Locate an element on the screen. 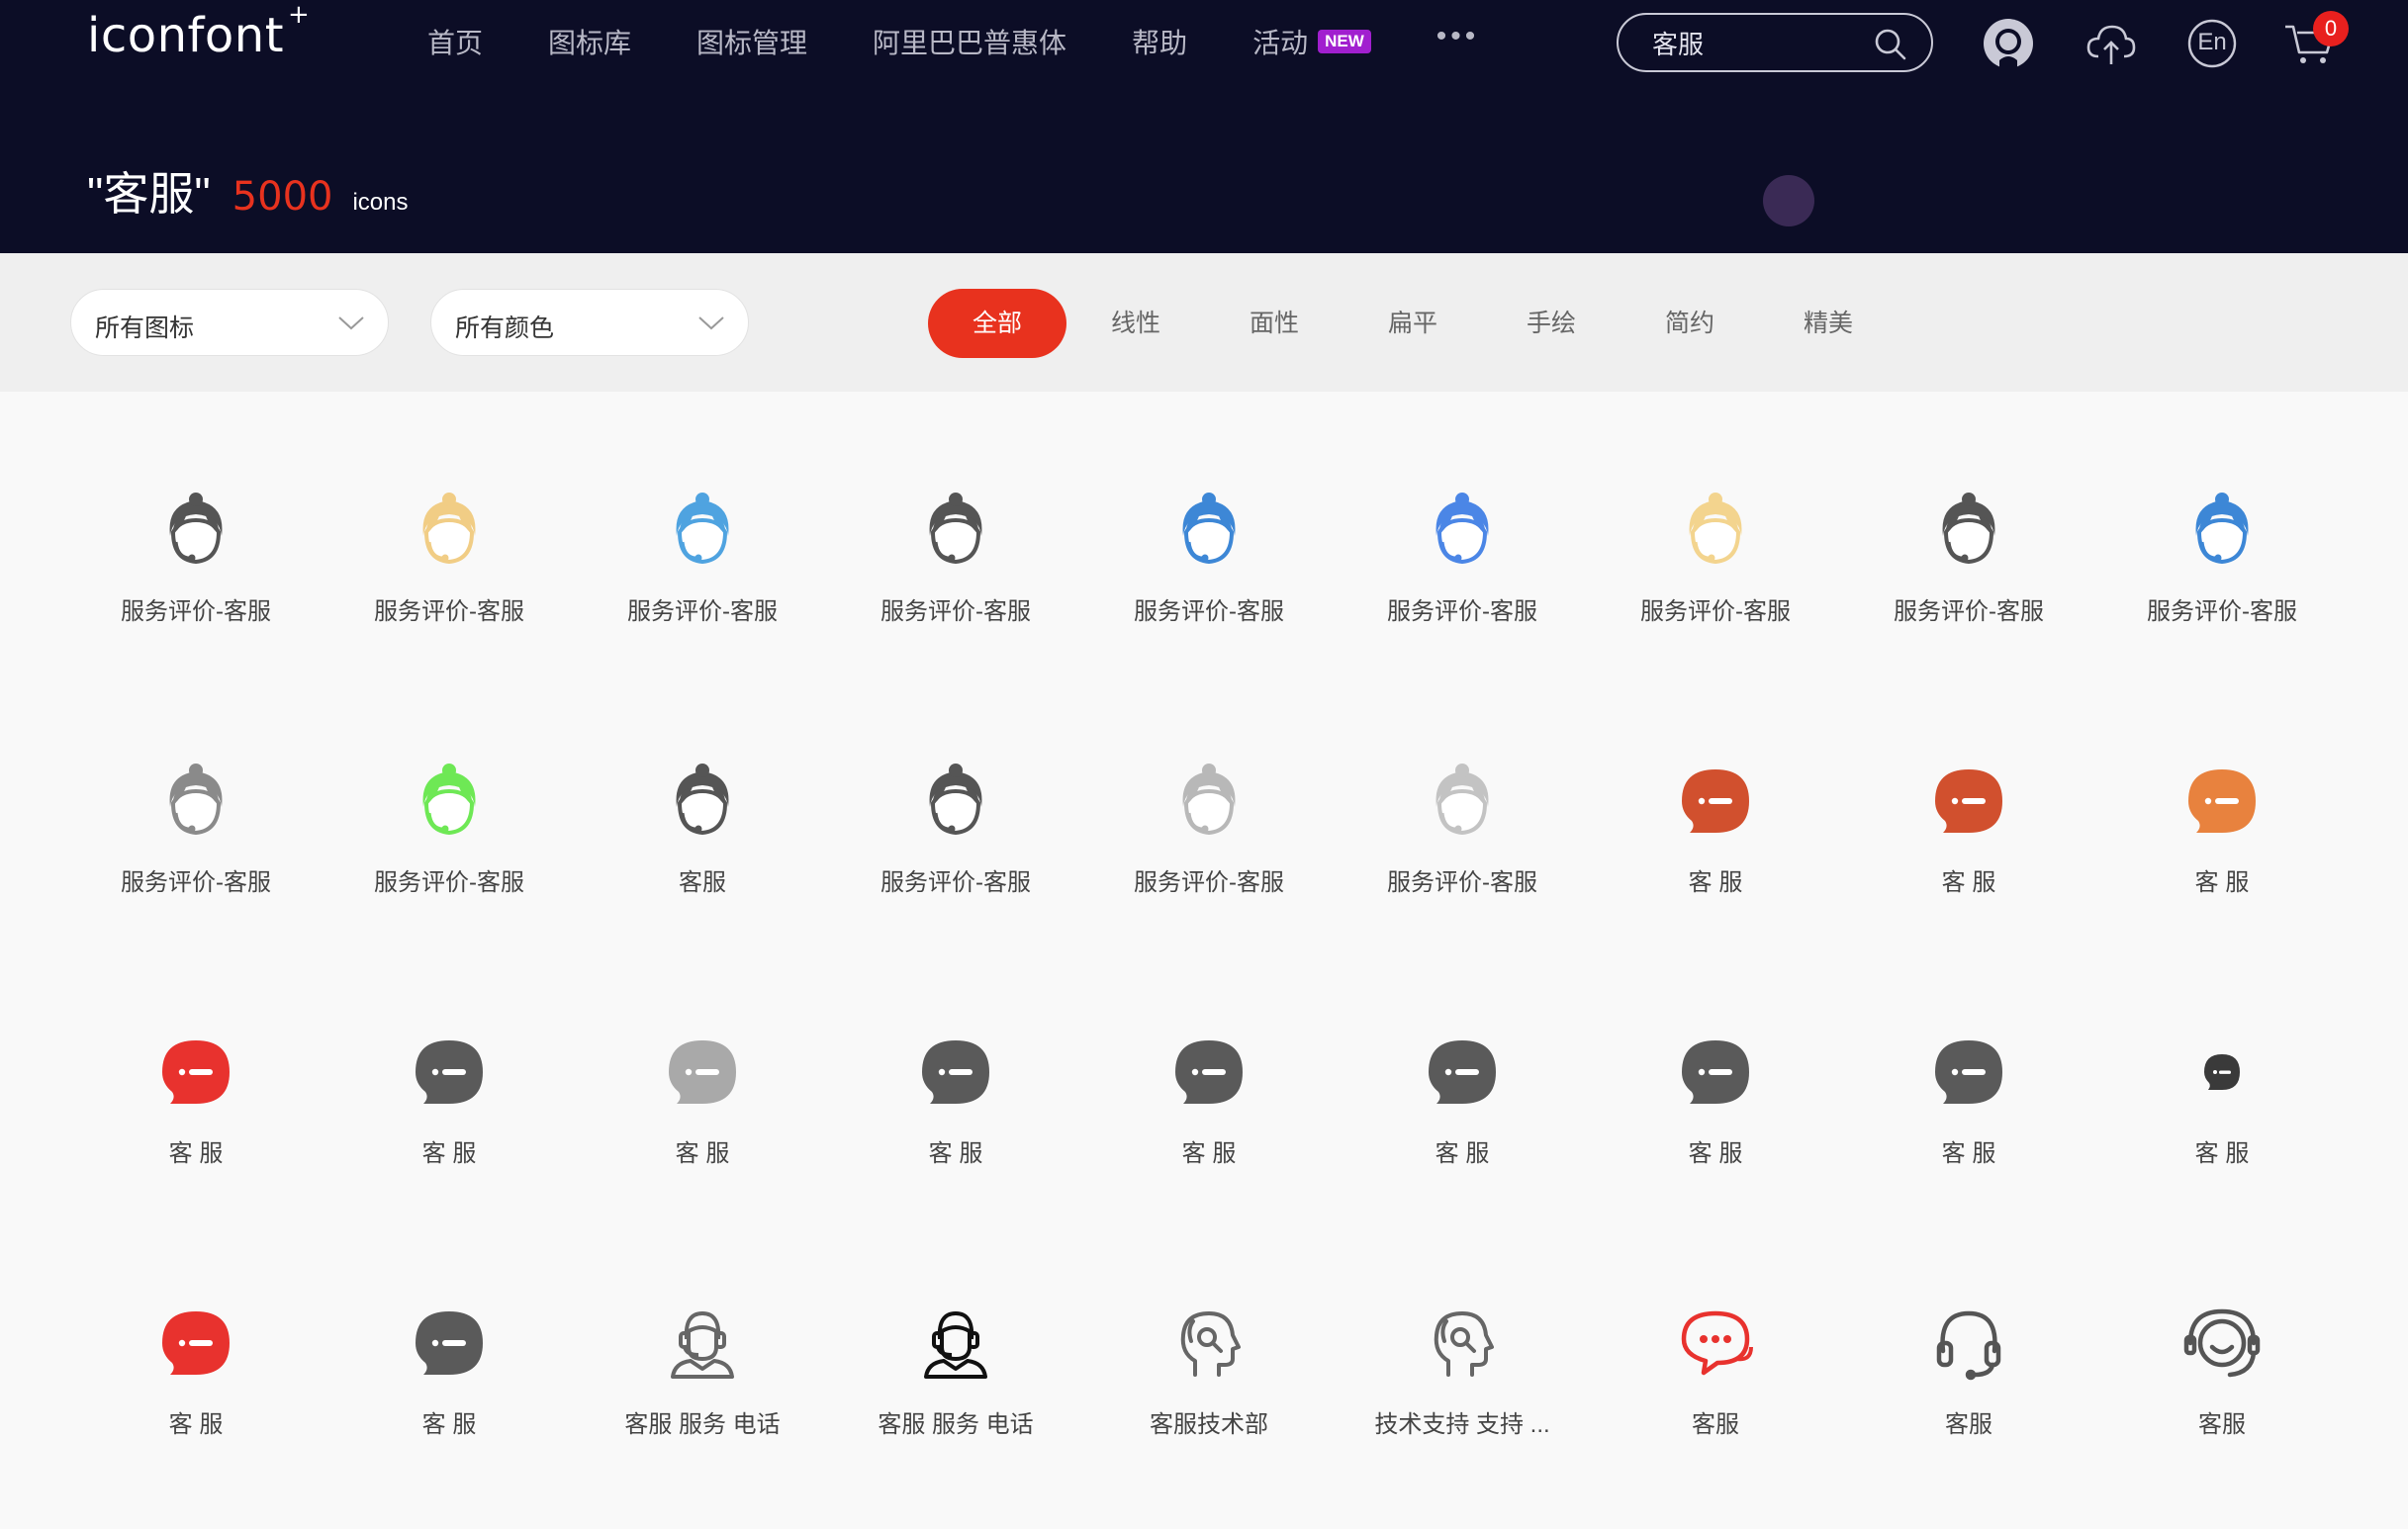 The width and height of the screenshot is (2408, 1529). tab-hand-drawn: 手绘 is located at coordinates (1551, 324).